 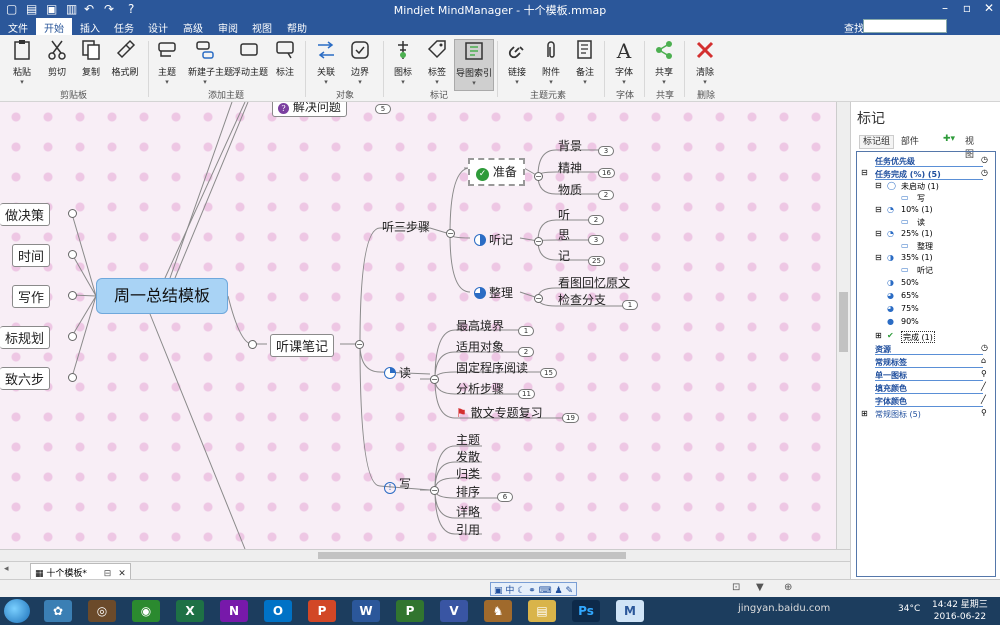 I want to click on tab-marker-groups: 标记组, so click(x=877, y=142).